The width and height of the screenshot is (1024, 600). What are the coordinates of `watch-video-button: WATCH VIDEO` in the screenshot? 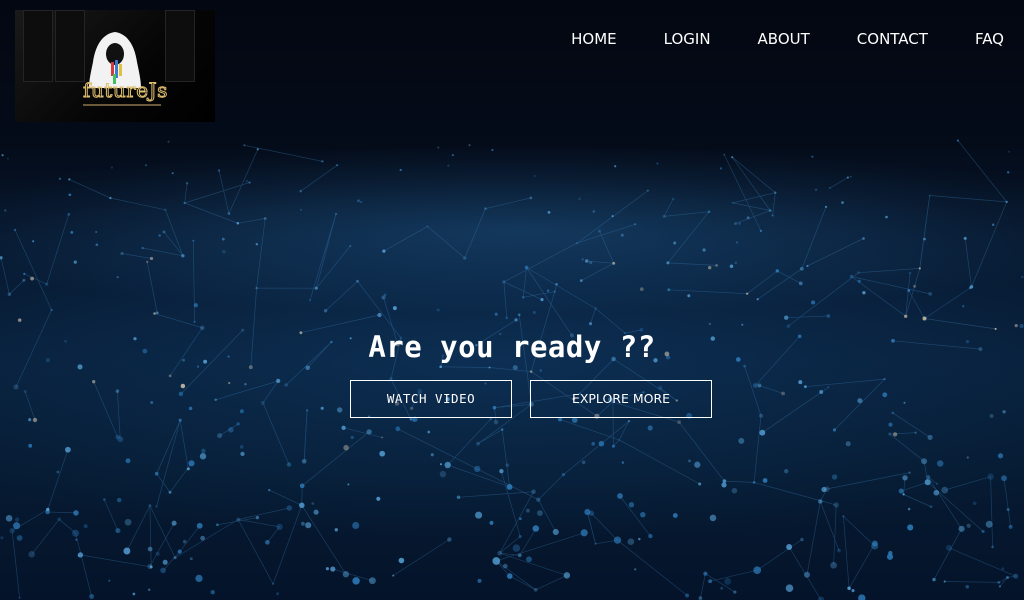 It's located at (431, 399).